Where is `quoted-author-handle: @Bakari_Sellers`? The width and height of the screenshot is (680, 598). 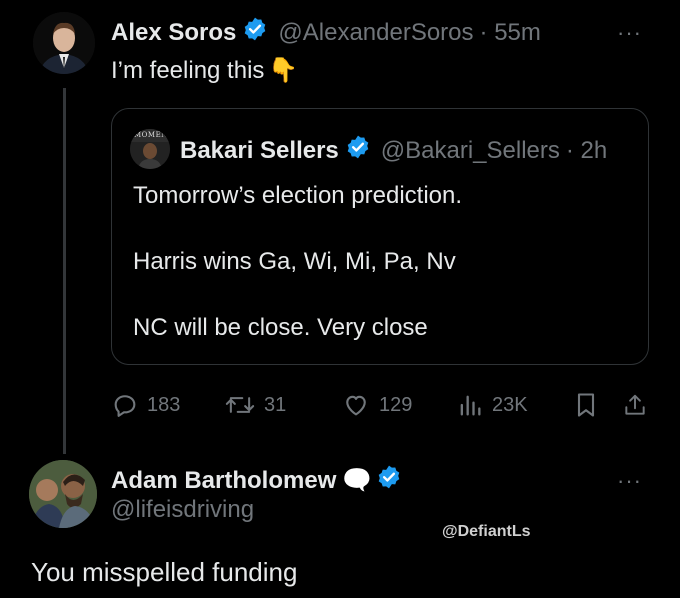
quoted-author-handle: @Bakari_Sellers is located at coordinates (470, 151).